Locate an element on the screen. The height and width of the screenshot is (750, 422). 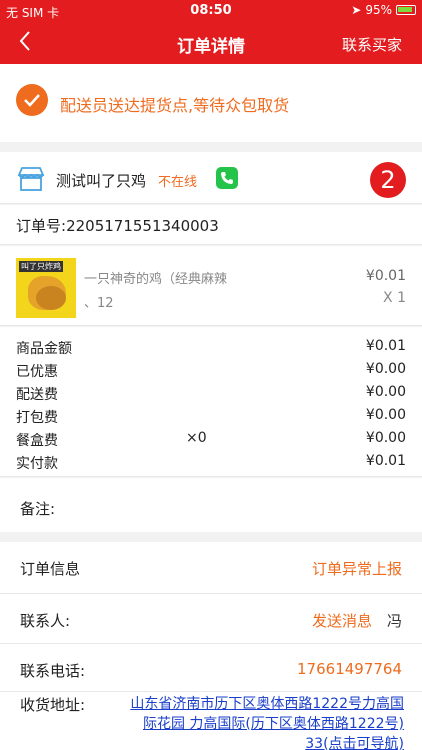
send-message-link: 发送消息 is located at coordinates (342, 620).